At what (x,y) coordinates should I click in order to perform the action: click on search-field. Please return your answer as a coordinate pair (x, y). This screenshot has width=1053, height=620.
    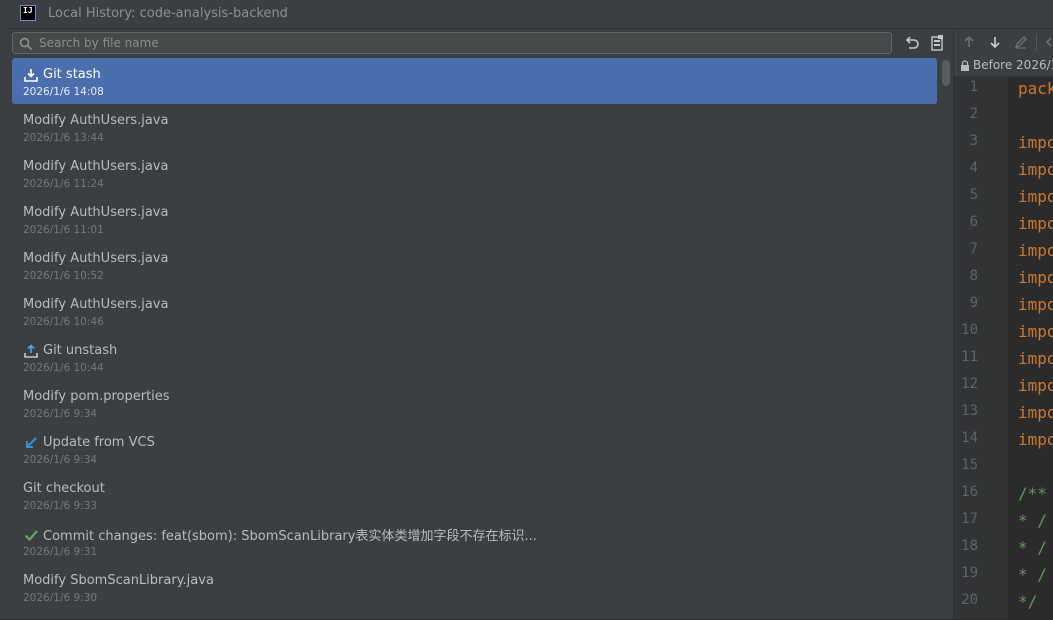
    Looking at the image, I should click on (452, 43).